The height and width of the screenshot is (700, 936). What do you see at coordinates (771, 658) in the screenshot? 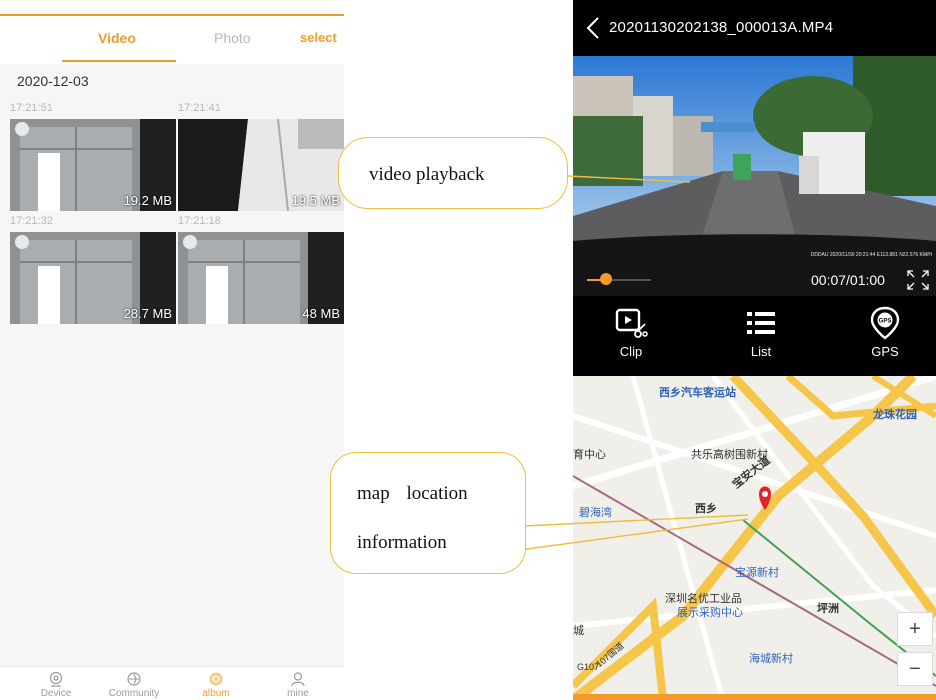
I see `map-label-haicheng: 海城新村` at bounding box center [771, 658].